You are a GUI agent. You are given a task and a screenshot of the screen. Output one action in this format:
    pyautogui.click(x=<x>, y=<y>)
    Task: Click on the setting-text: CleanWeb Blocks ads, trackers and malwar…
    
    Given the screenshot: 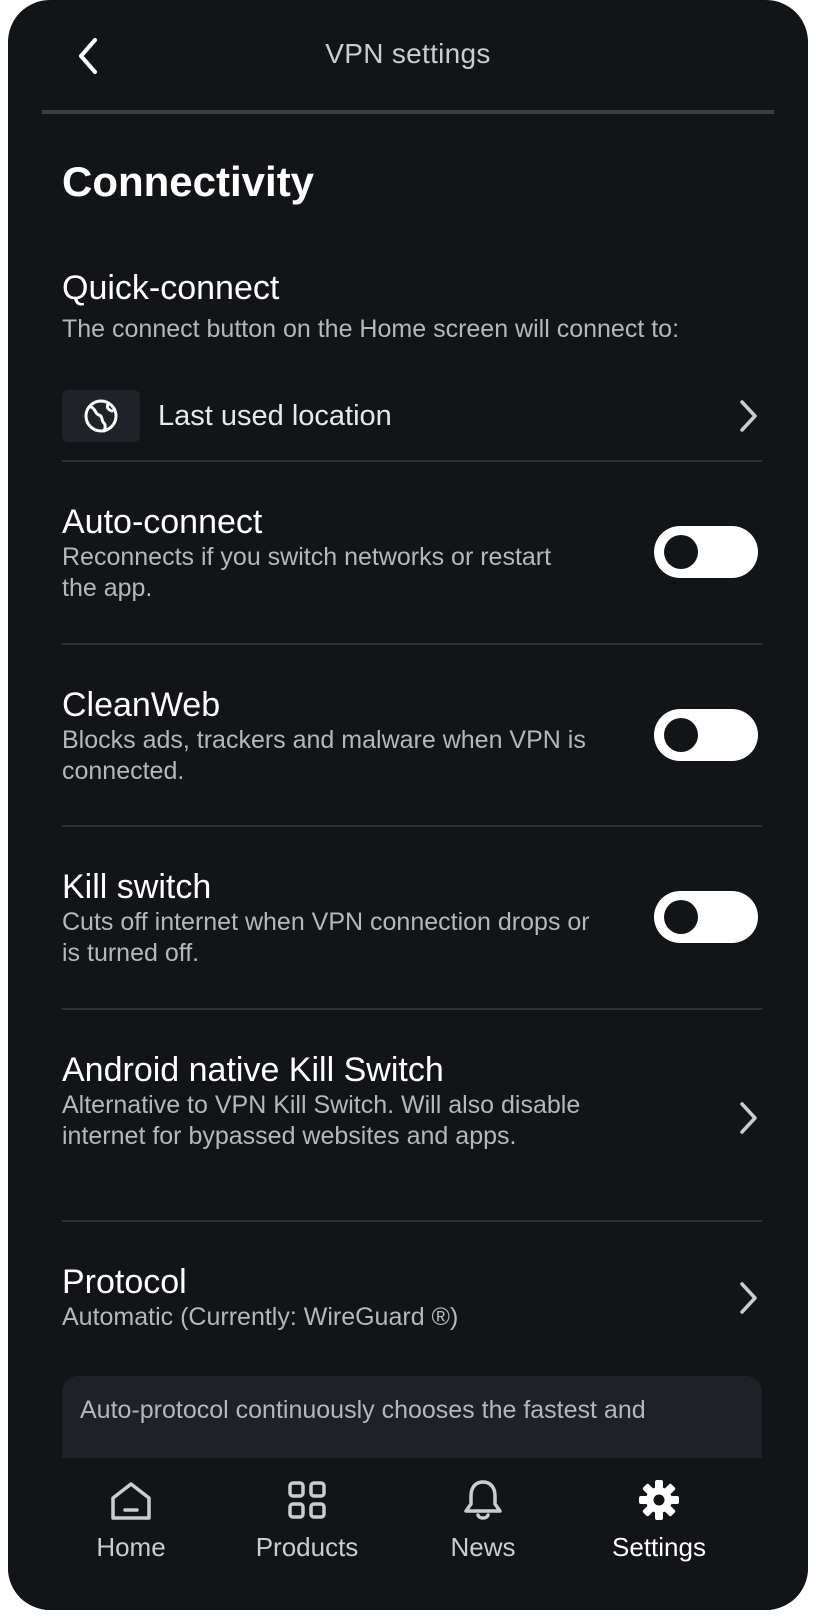 What is the action you would take?
    pyautogui.click(x=327, y=736)
    